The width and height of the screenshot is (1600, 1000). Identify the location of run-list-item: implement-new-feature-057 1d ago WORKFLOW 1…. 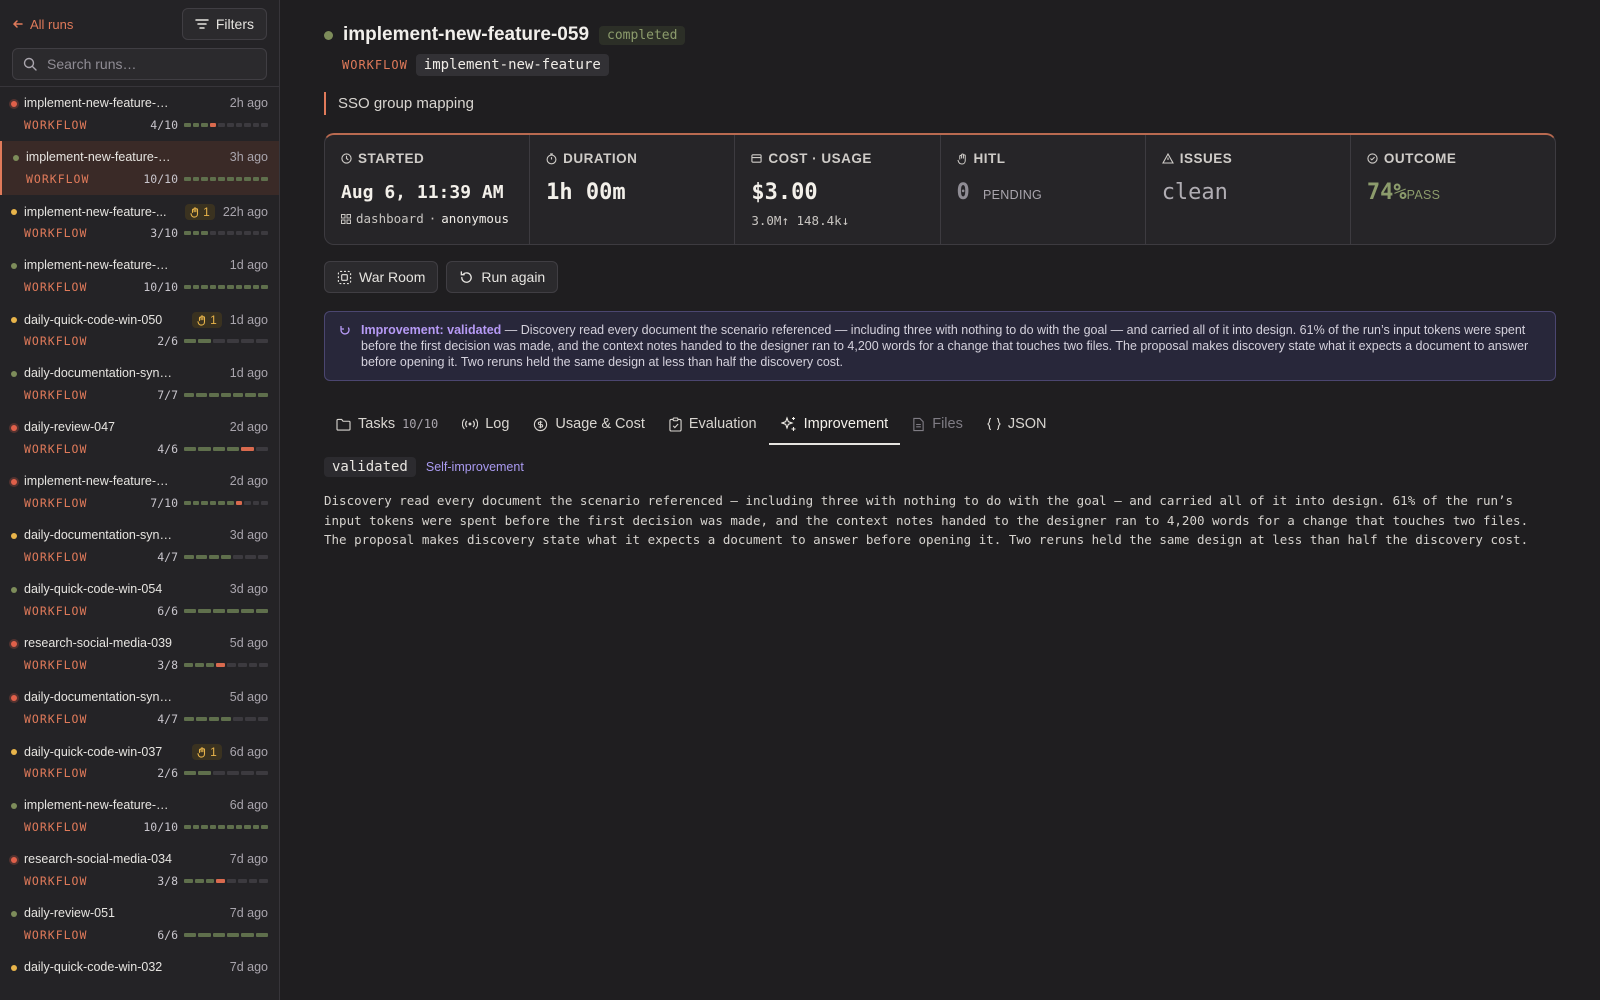
(139, 276).